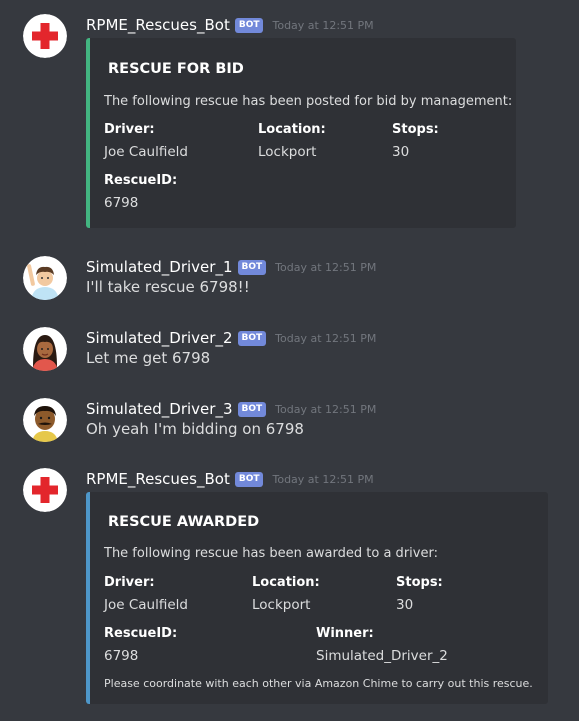  I want to click on field-value-winner: Simulated_Driver_2, so click(382, 656).